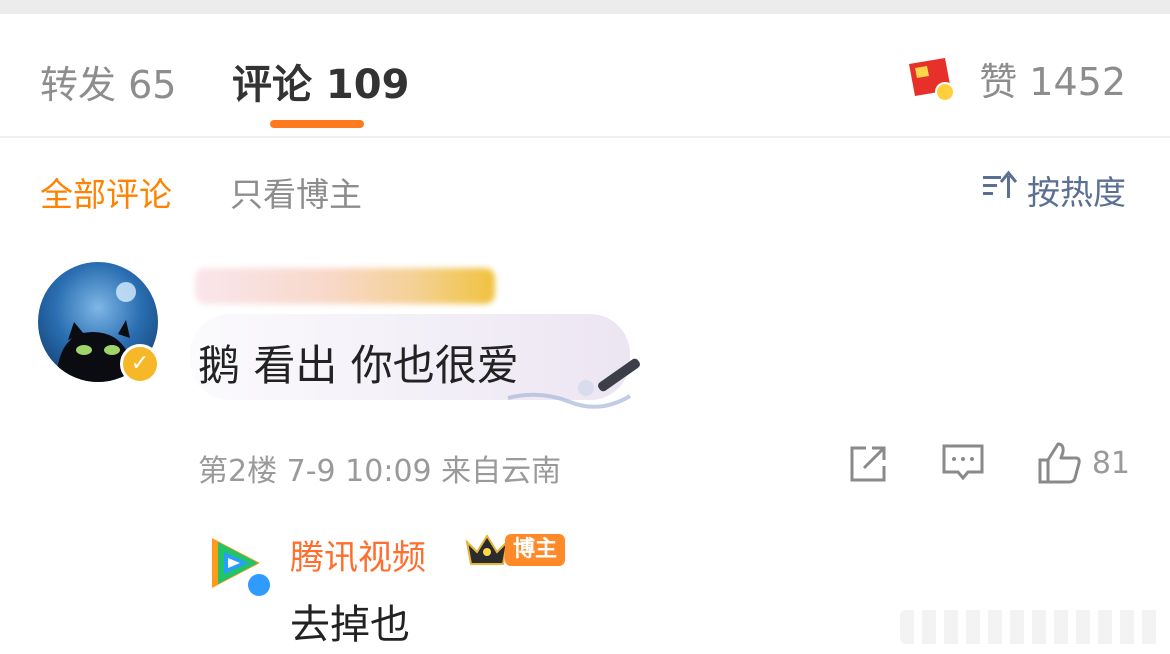 The height and width of the screenshot is (654, 1170). I want to click on watermark, so click(1030, 627).